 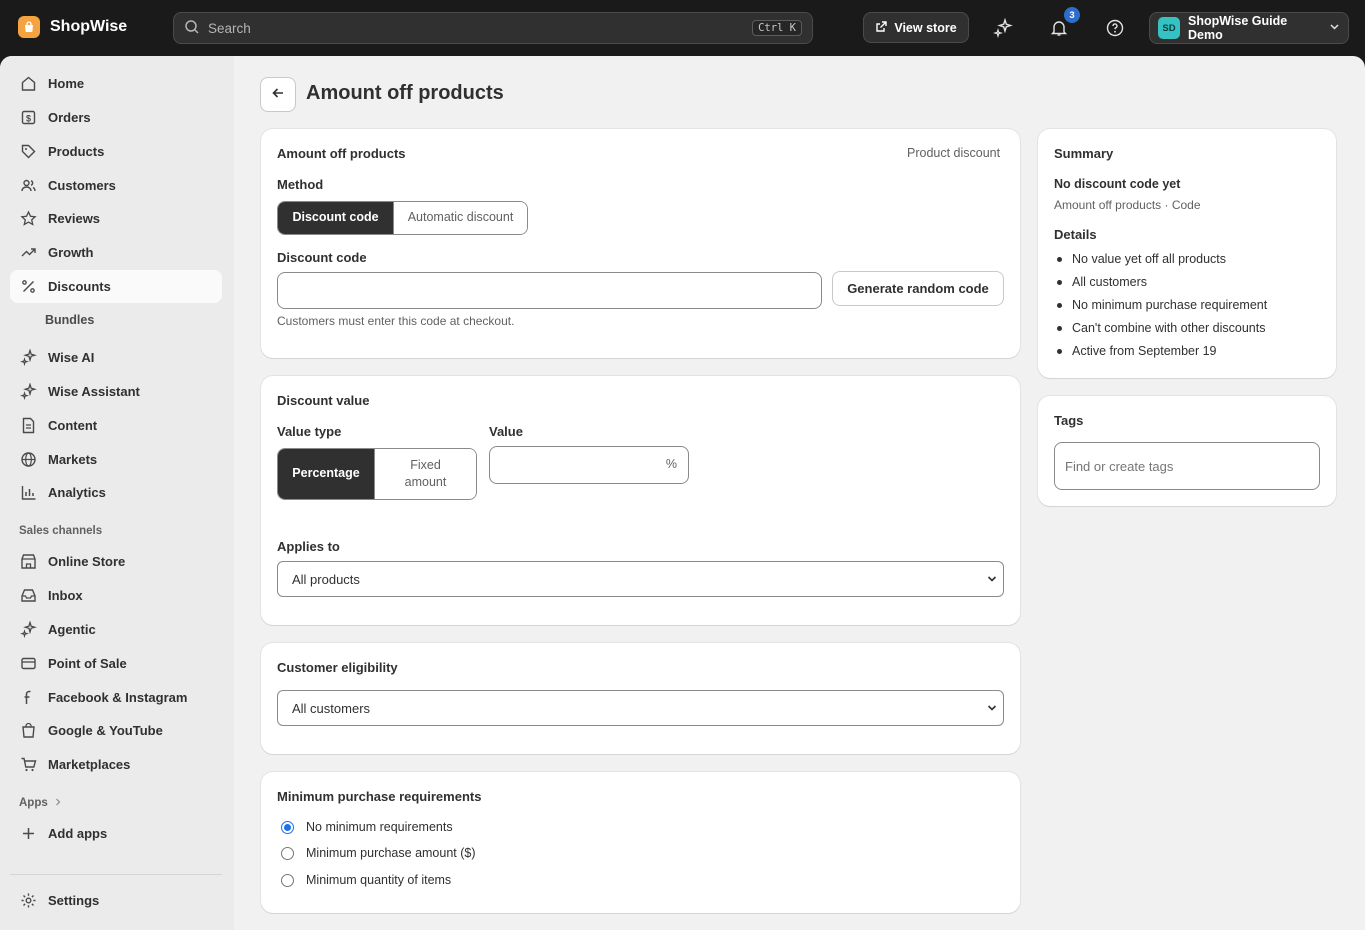 What do you see at coordinates (28, 765) in the screenshot?
I see `cart-icon` at bounding box center [28, 765].